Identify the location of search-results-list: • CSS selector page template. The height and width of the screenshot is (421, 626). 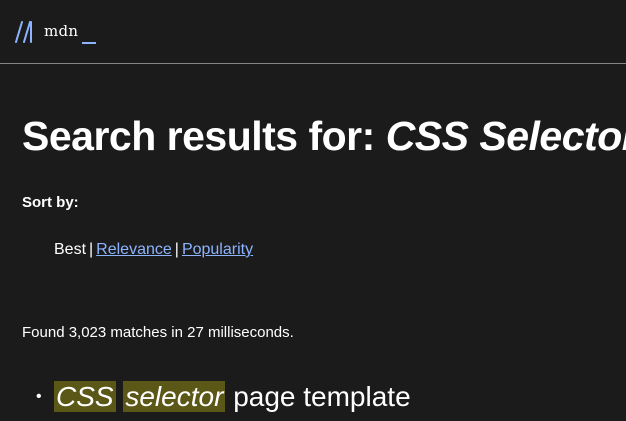
(326, 397).